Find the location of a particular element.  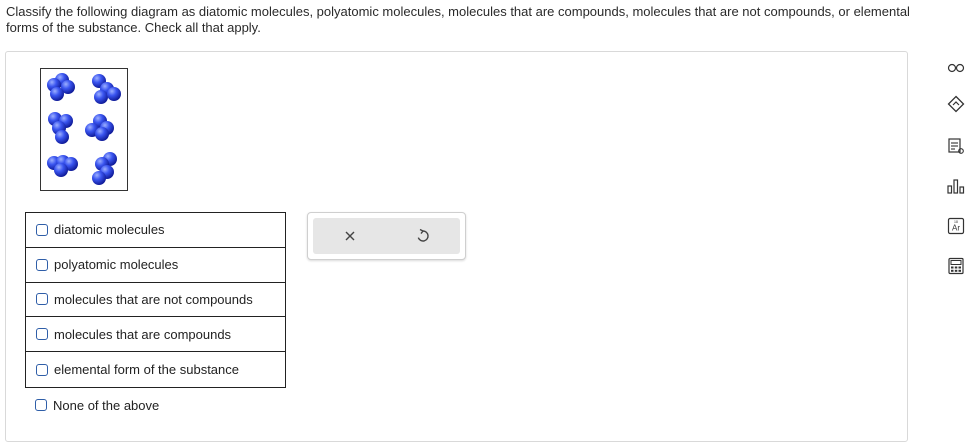

option-diatomic-molecules: diatomic molecules is located at coordinates (155, 230).